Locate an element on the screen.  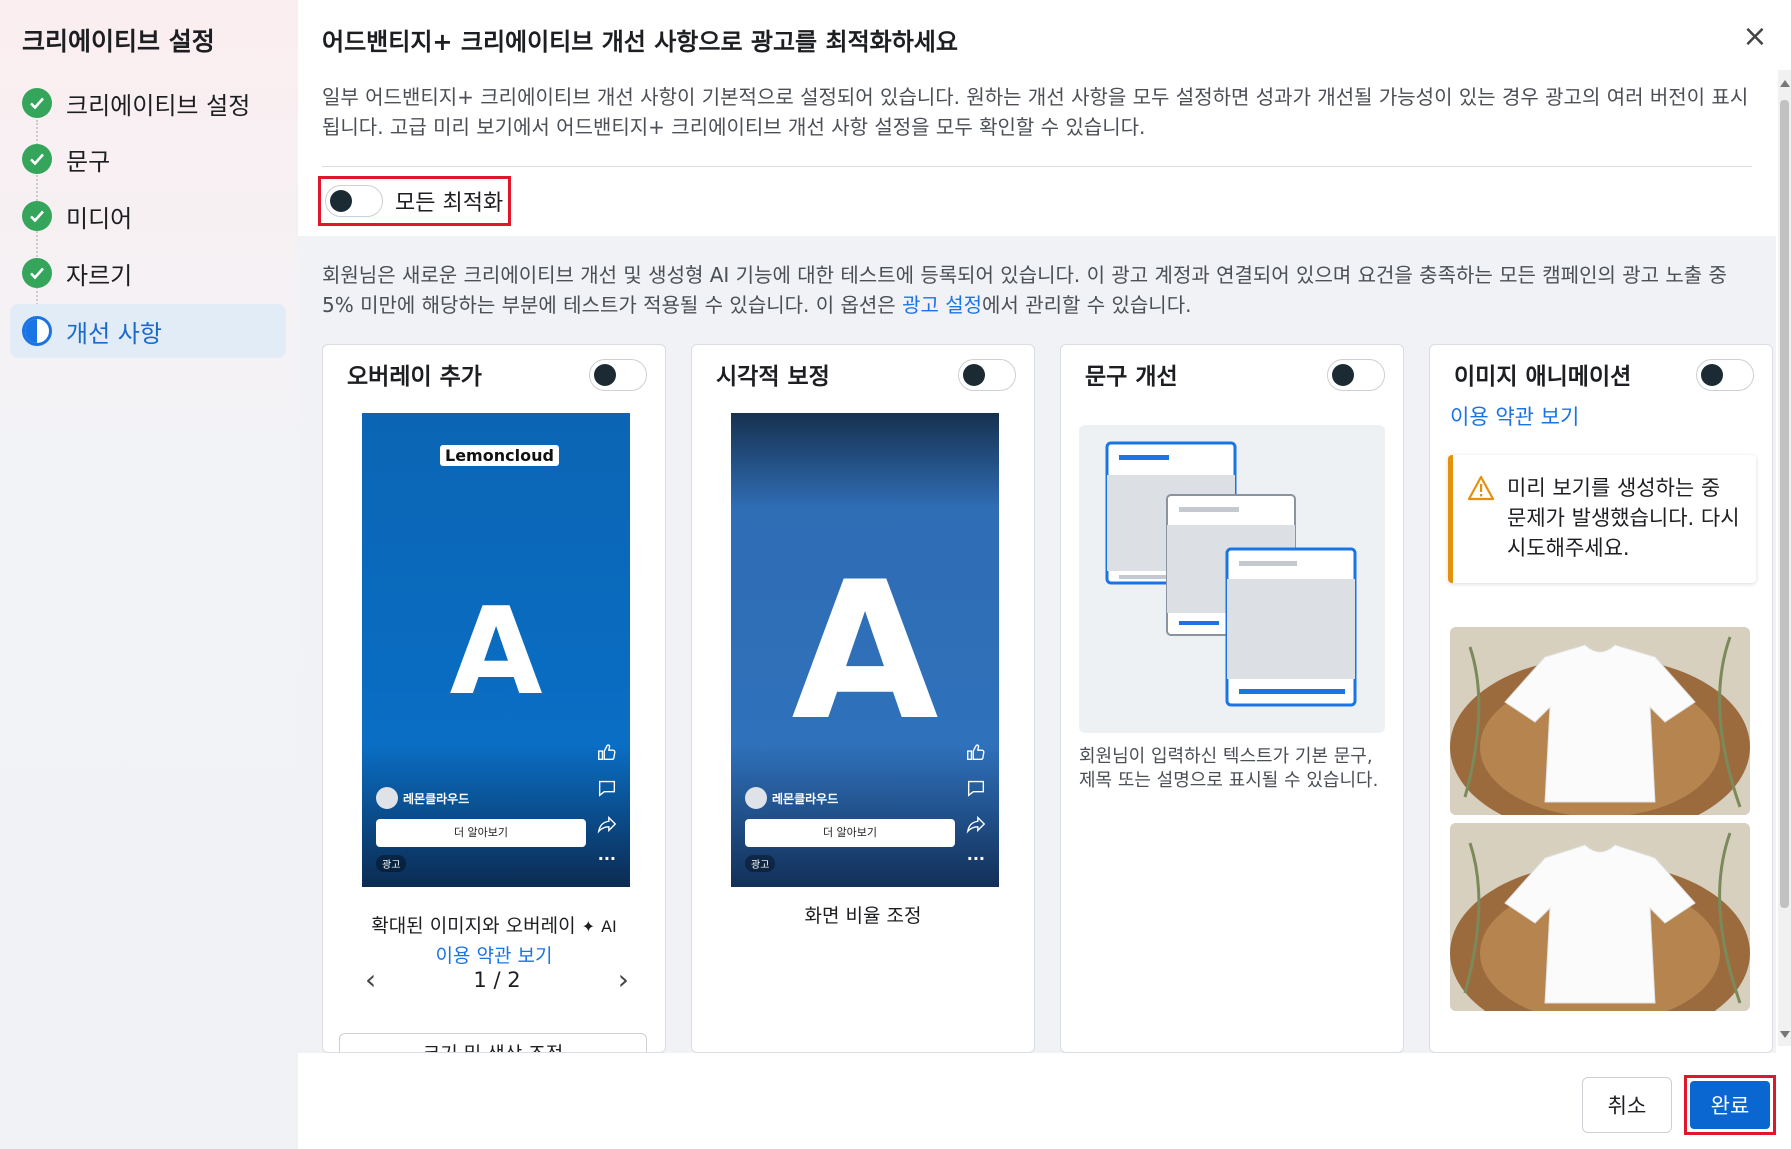
overlay-caption: 확대된 이미지와 오버레이 ✦ AI is located at coordinates (494, 924).